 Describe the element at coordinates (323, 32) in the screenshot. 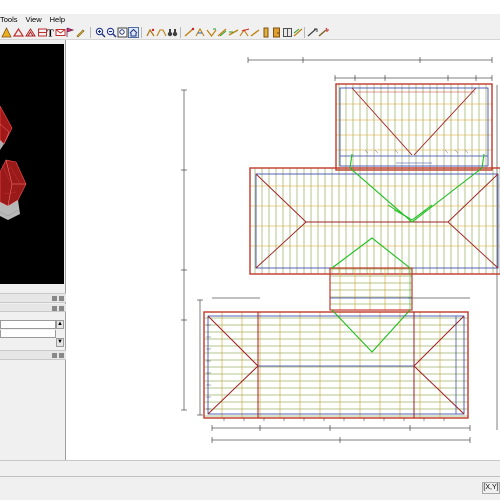

I see `wand-icon` at that location.